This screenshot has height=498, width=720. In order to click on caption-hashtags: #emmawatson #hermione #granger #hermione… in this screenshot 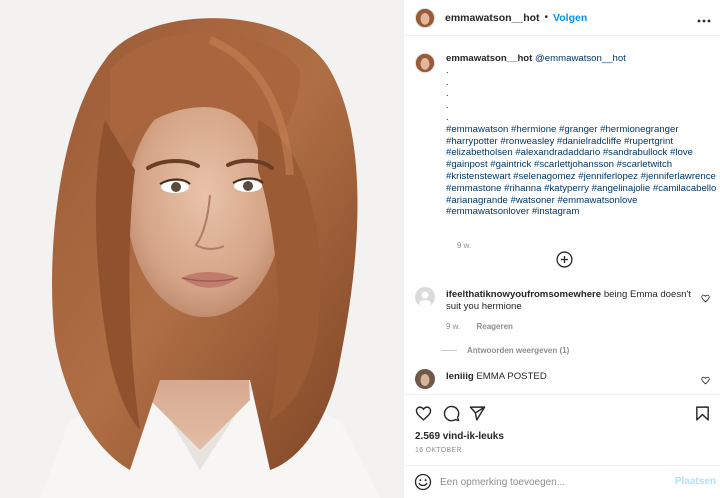, I will do `click(583, 171)`.